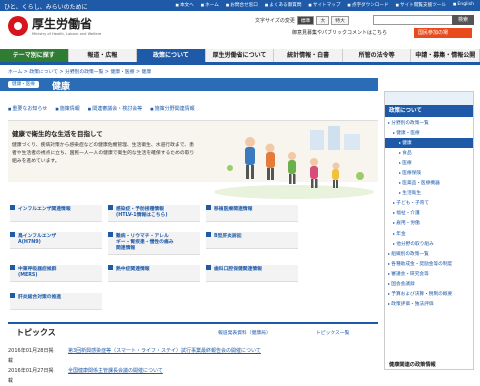 The image size is (480, 386). Describe the element at coordinates (57, 134) in the screenshot. I see `intro-heading: 健康で衛生的な生活を目指して` at that location.